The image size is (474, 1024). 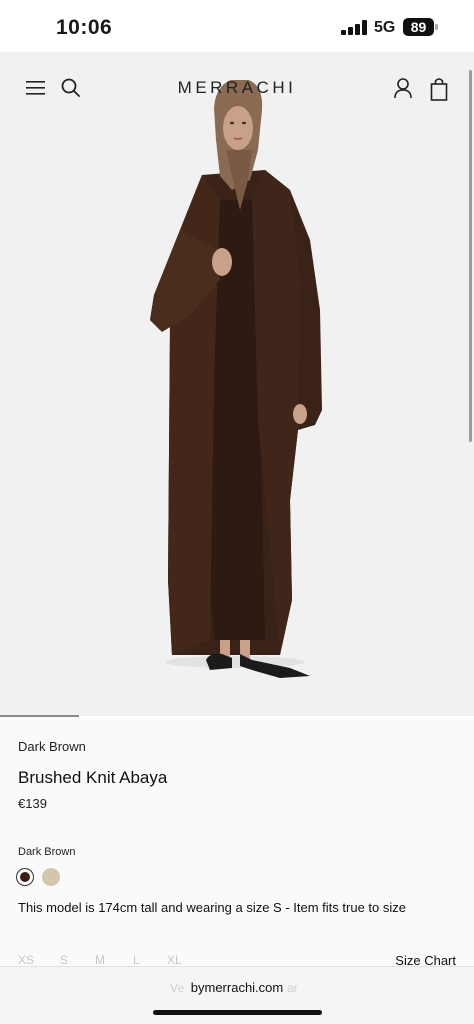 What do you see at coordinates (136, 960) in the screenshot?
I see `size-option: L` at bounding box center [136, 960].